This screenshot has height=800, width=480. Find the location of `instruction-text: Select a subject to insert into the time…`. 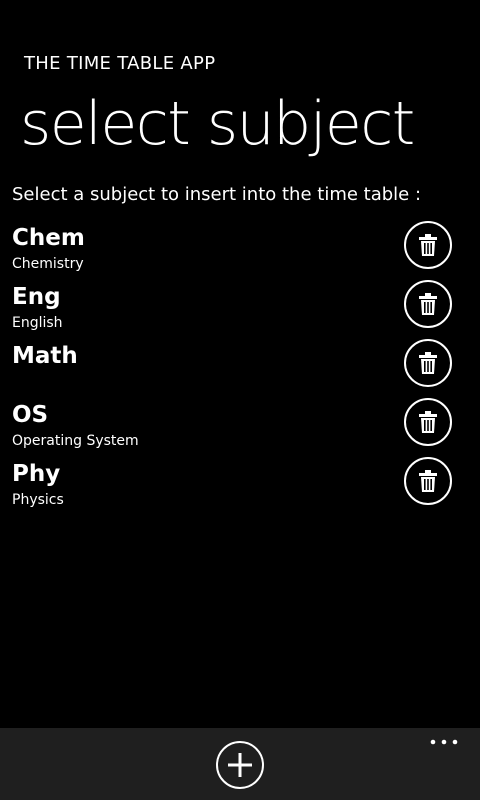

instruction-text: Select a subject to insert into the time… is located at coordinates (217, 194).